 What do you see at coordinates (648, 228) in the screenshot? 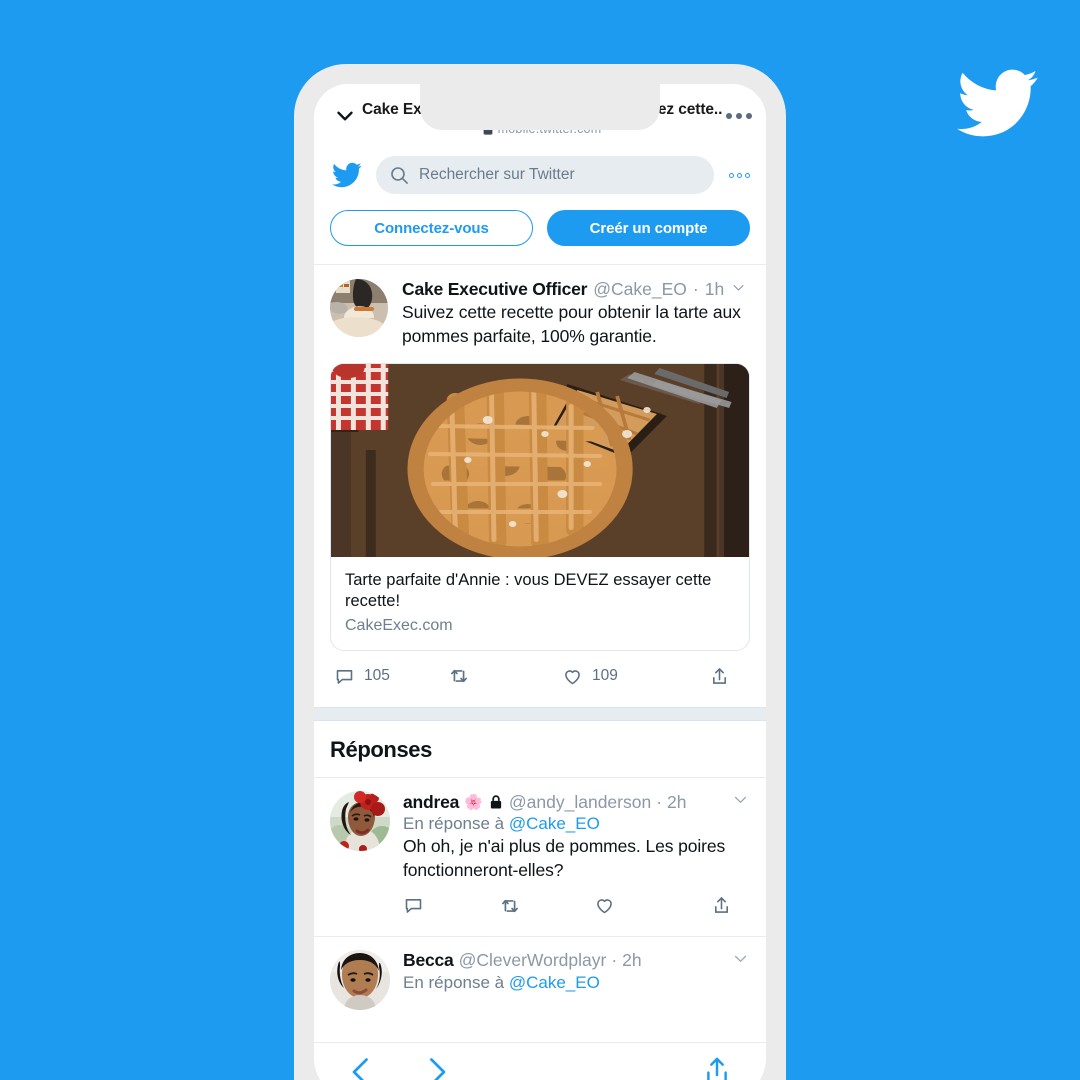
I see `signup-button: Creér un compte` at bounding box center [648, 228].